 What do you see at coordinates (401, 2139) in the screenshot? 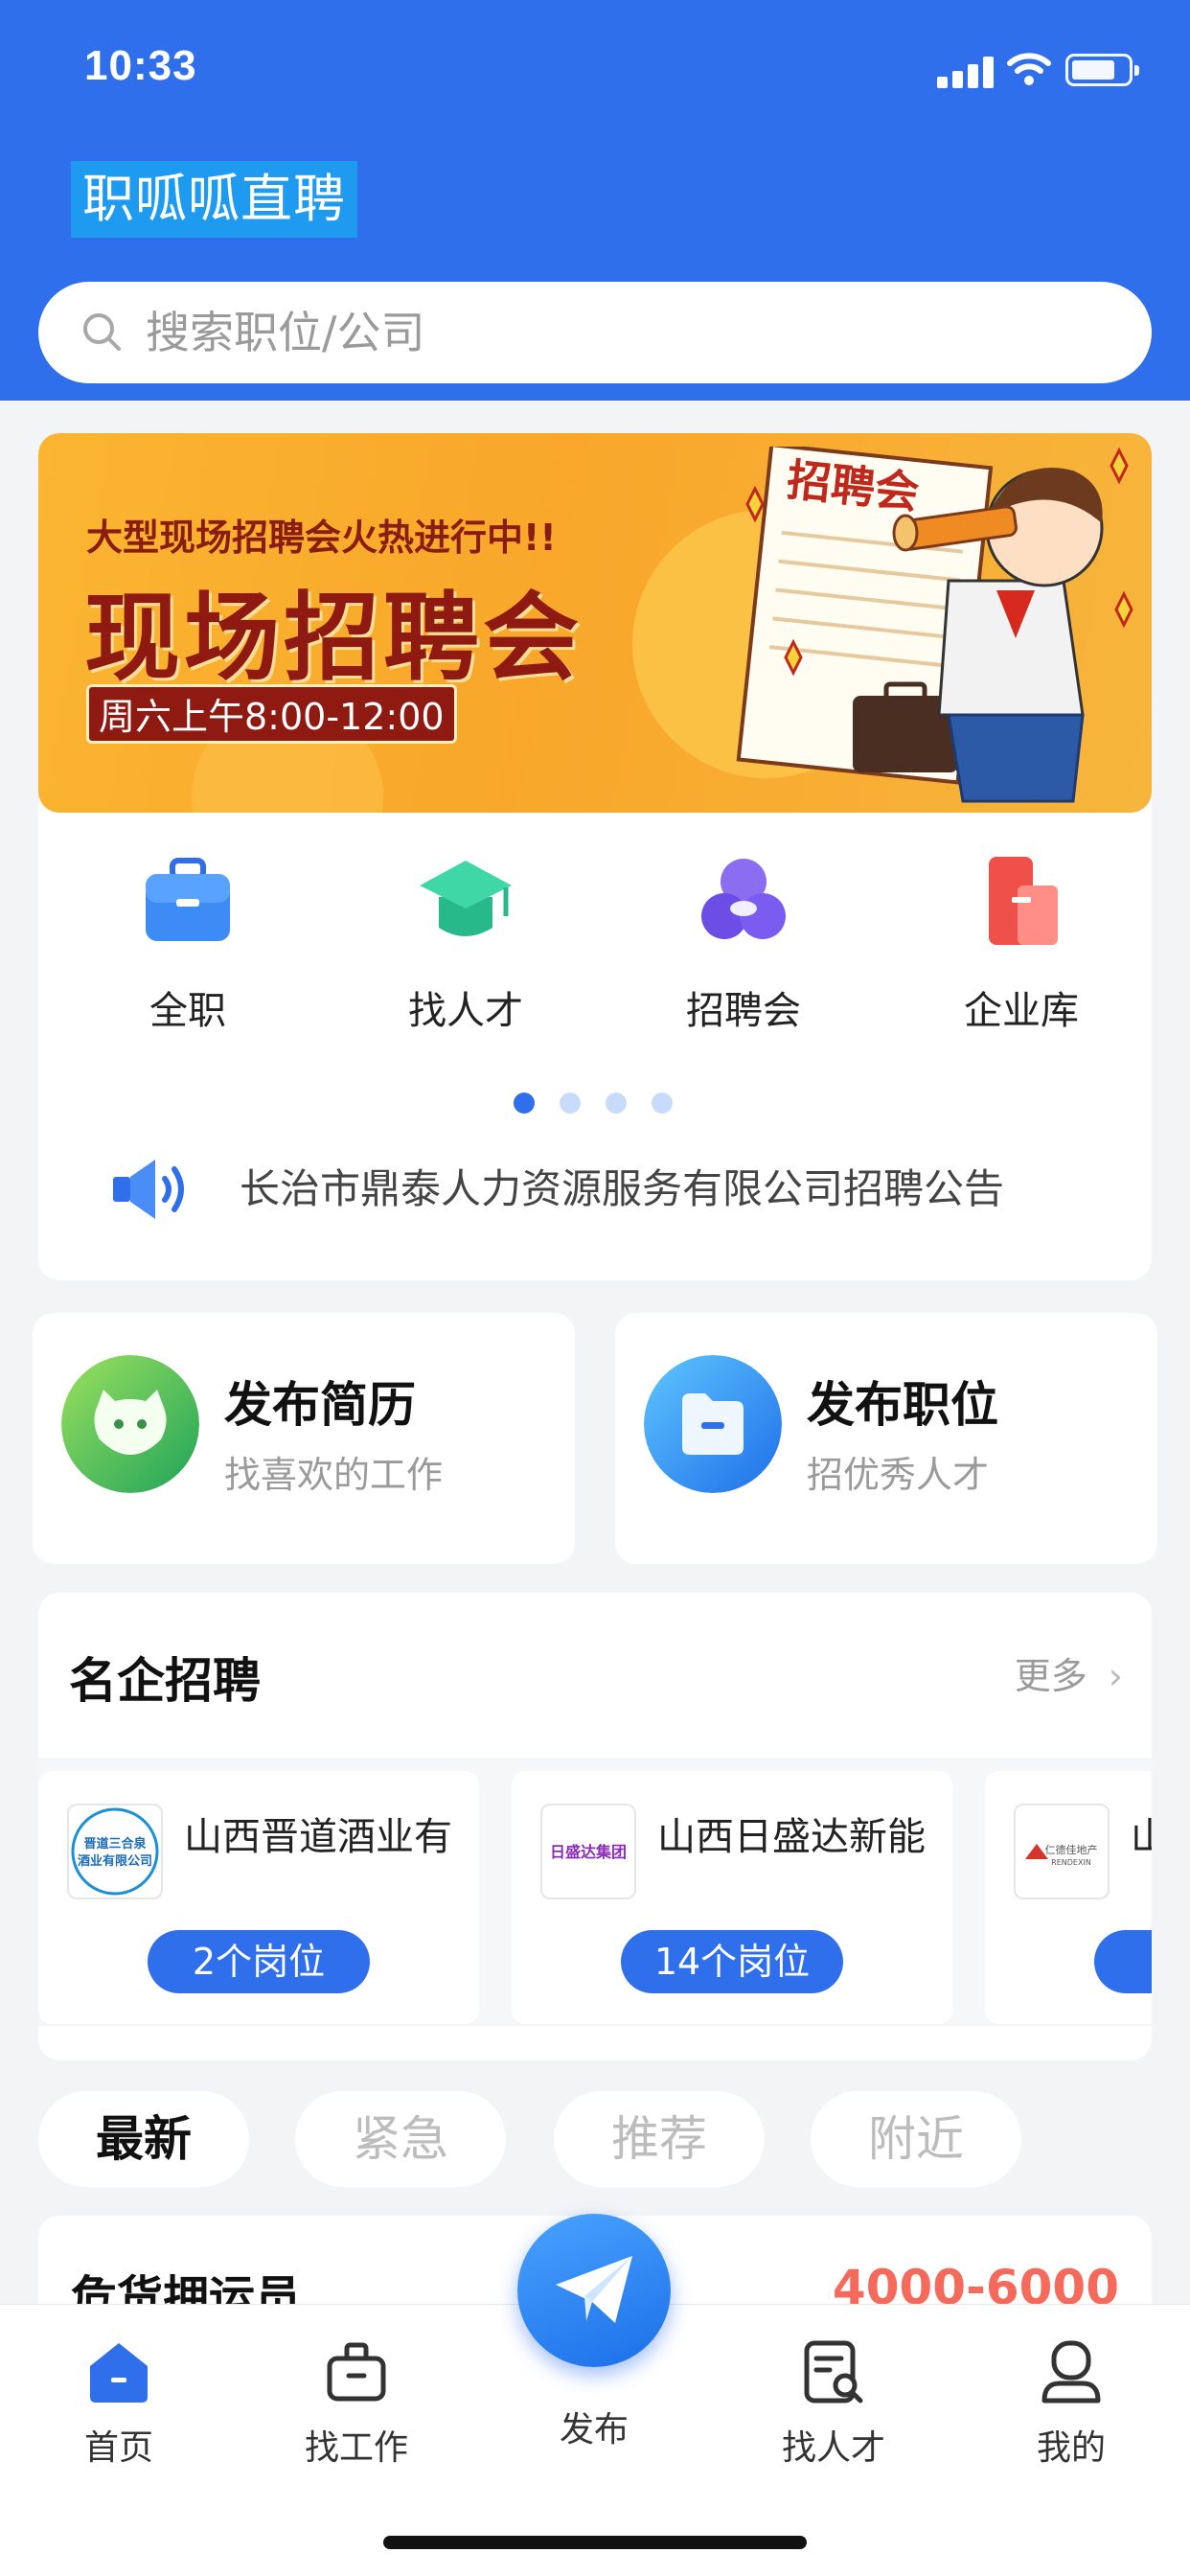
I see `tab-urgent: 紧急` at bounding box center [401, 2139].